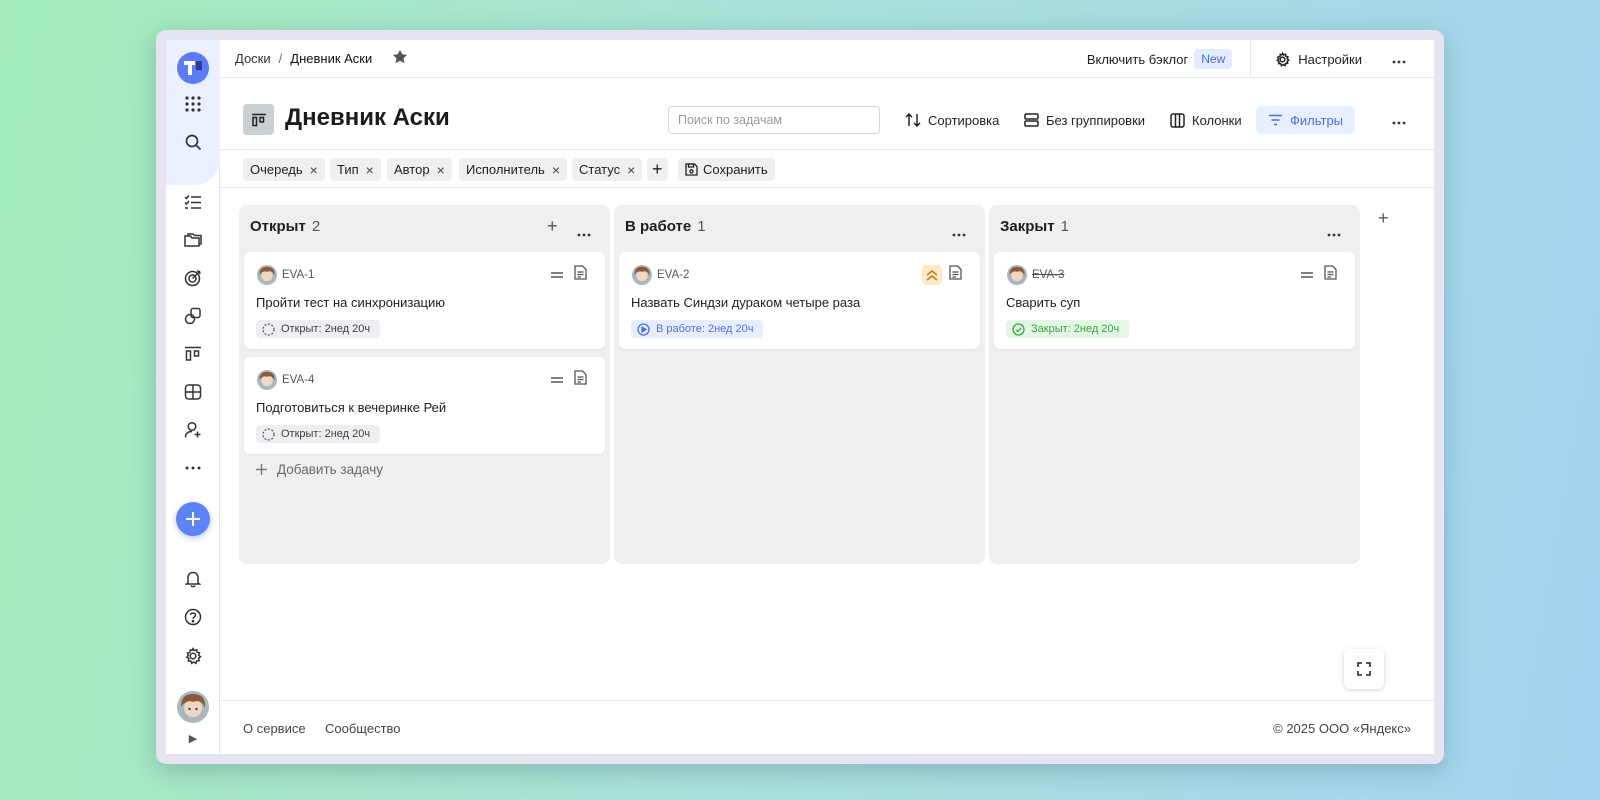 This screenshot has width=1600, height=800. Describe the element at coordinates (363, 728) in the screenshot. I see `community-link: Сообщество` at that location.